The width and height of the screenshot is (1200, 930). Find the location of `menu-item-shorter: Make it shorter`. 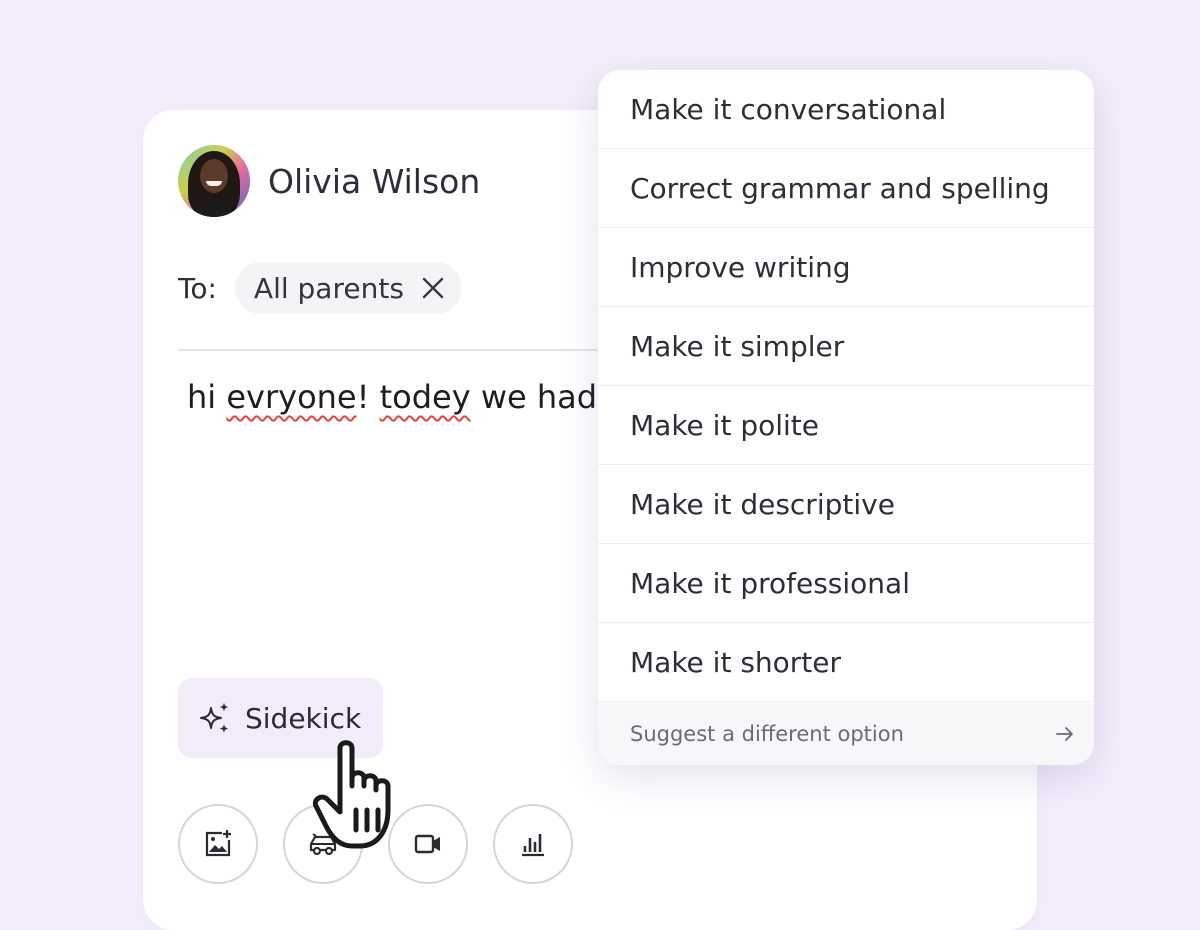

menu-item-shorter: Make it shorter is located at coordinates (846, 662).